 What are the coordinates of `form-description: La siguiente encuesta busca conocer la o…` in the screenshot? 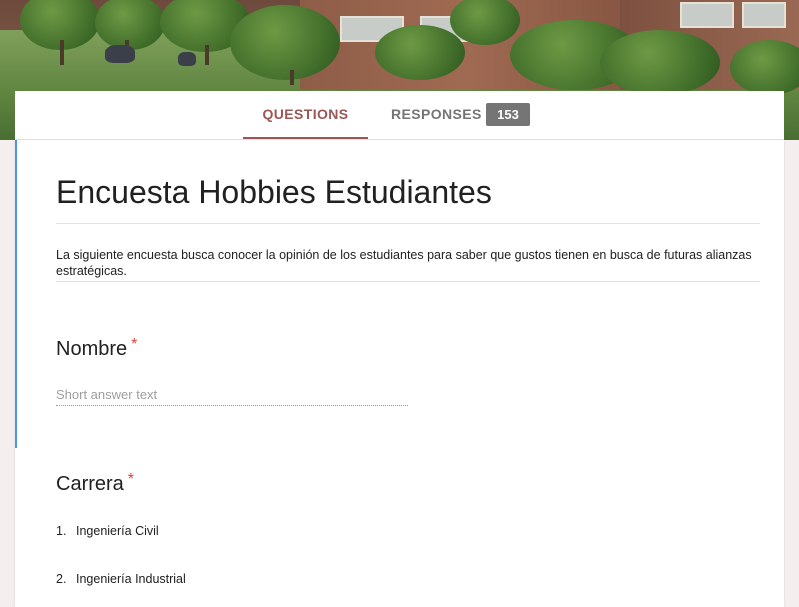 It's located at (406, 263).